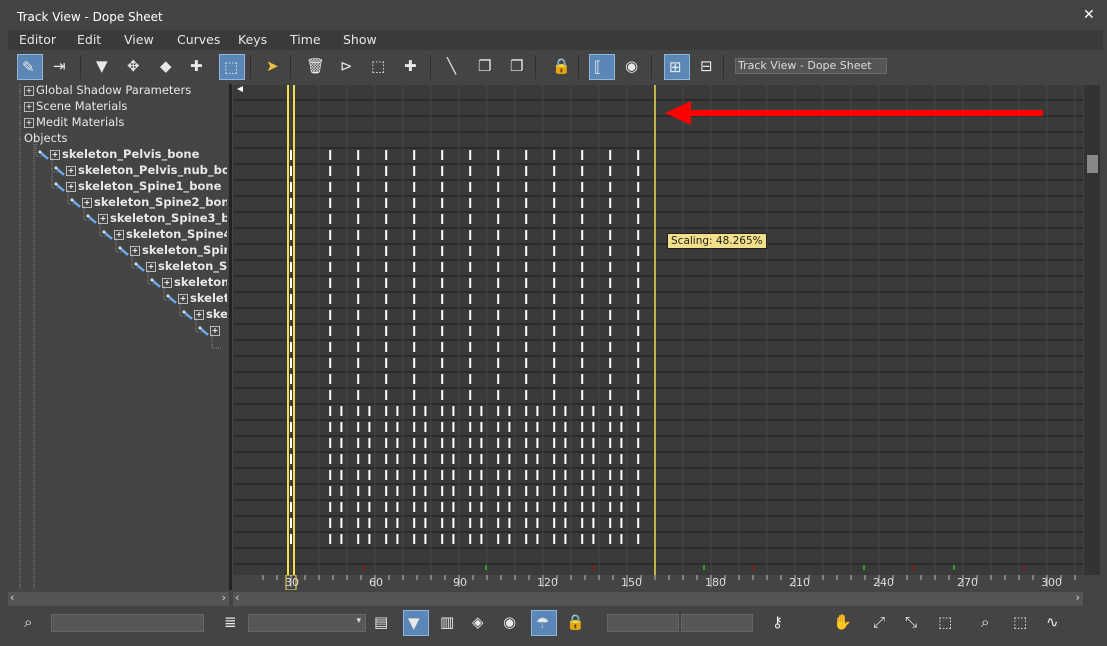  What do you see at coordinates (360, 39) in the screenshot?
I see `menu-show: Show` at bounding box center [360, 39].